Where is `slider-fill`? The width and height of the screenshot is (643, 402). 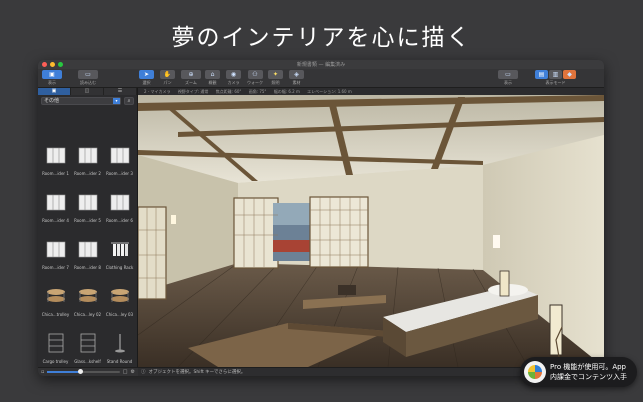 slider-fill is located at coordinates (63, 372).